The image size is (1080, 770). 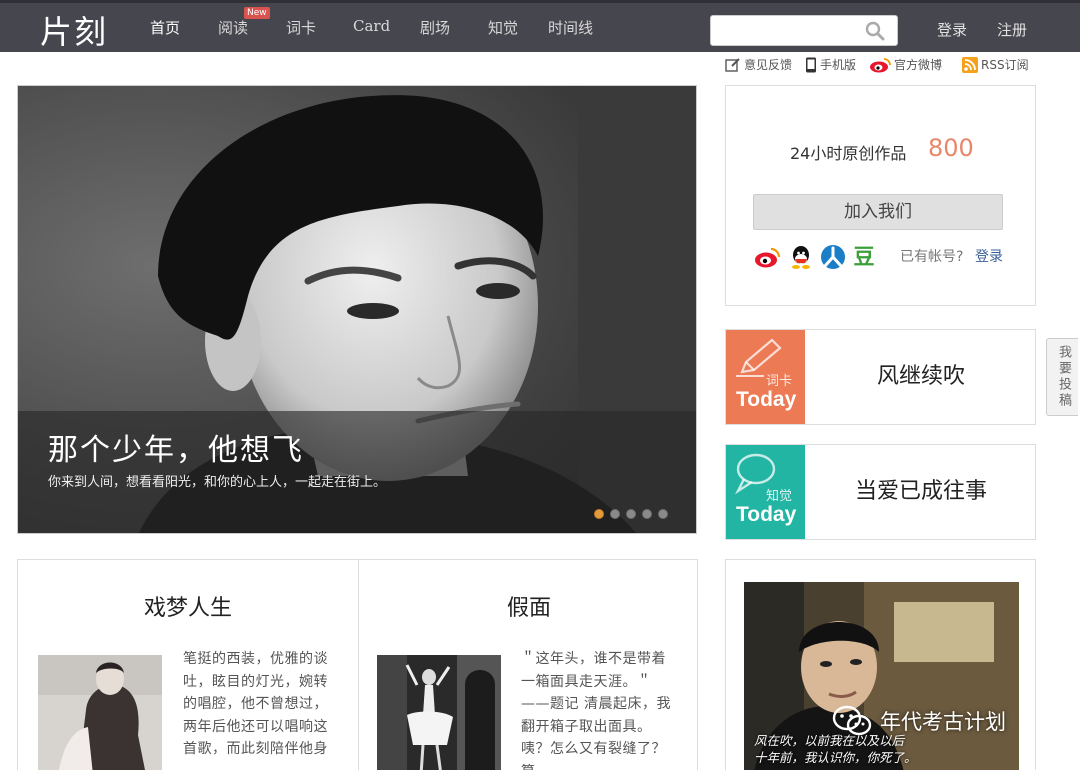 I want to click on join-button: 加入我们, so click(x=878, y=212).